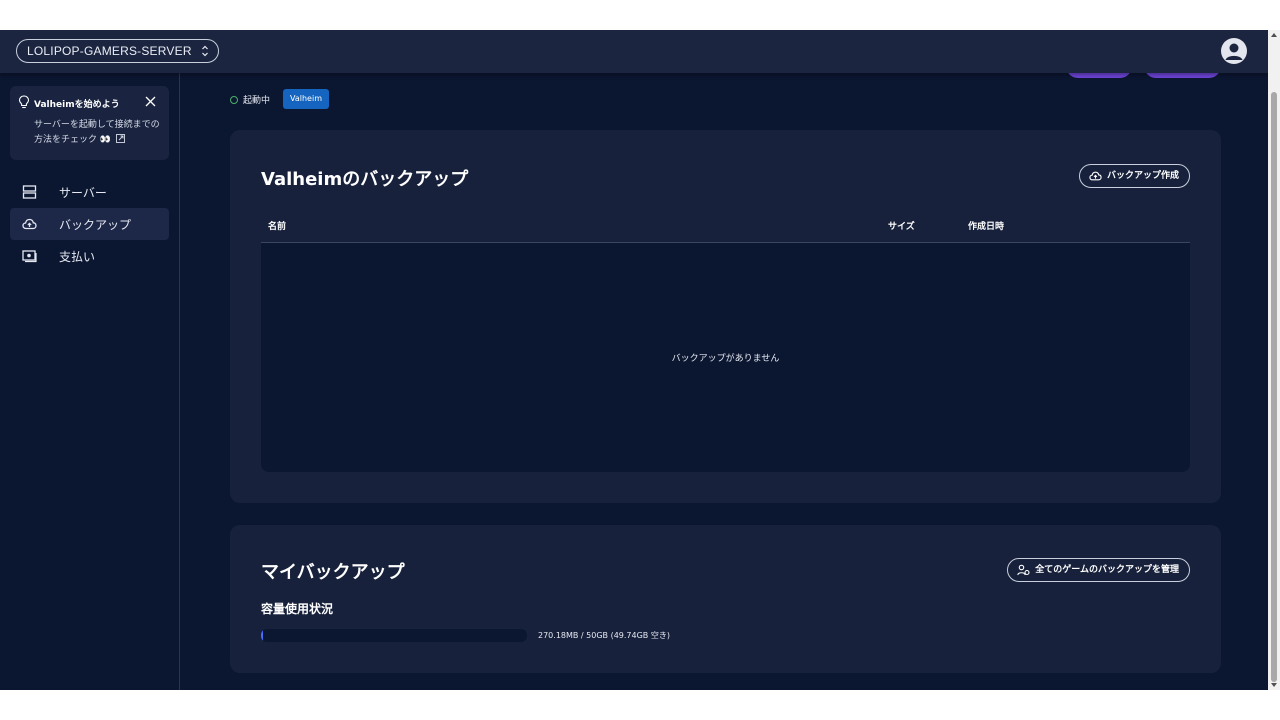  Describe the element at coordinates (306, 99) in the screenshot. I see `game-badge: Valheim` at that location.